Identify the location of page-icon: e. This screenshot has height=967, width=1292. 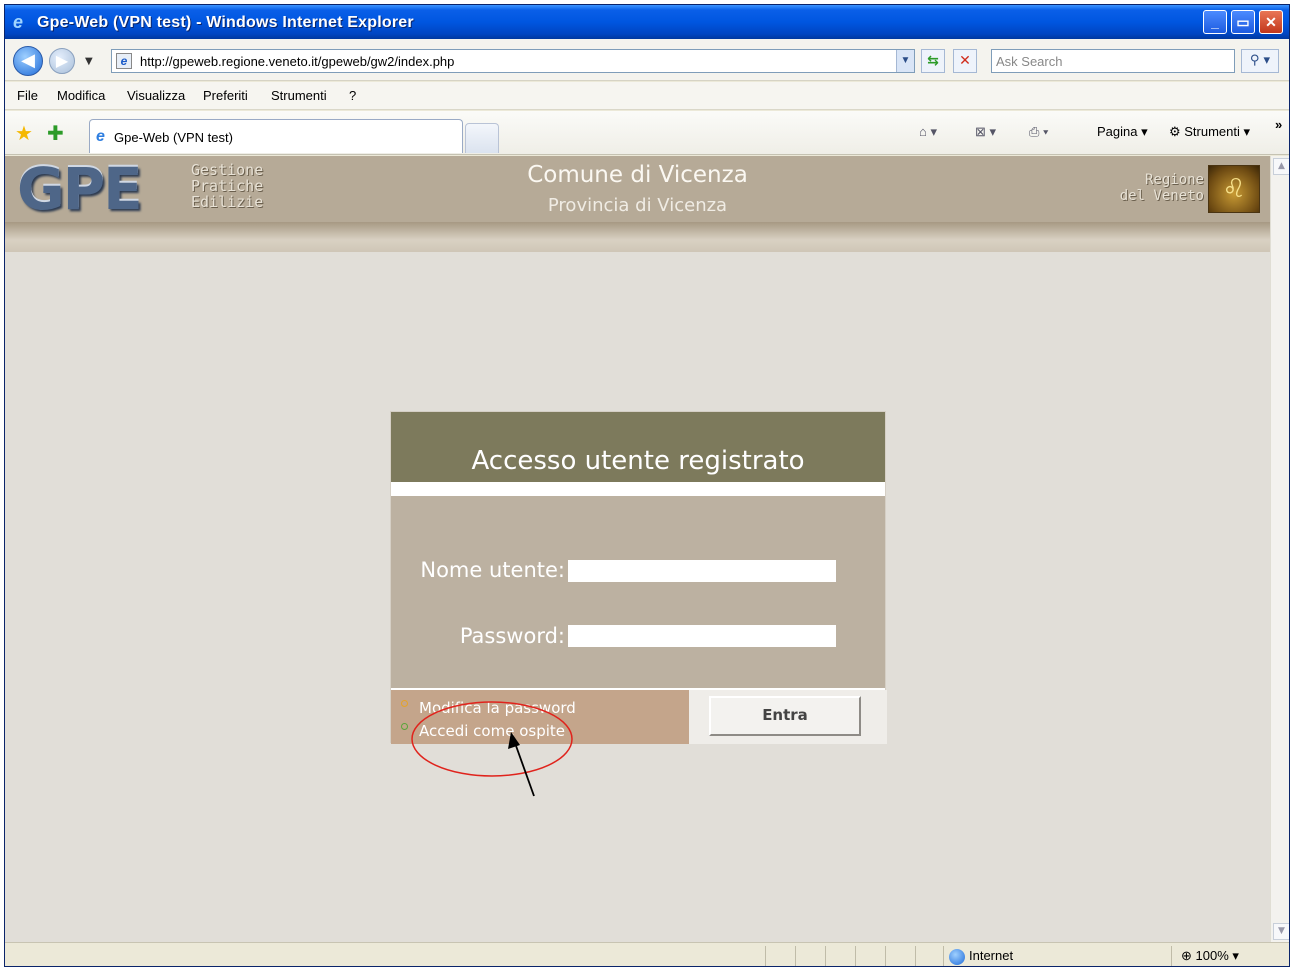
(124, 61).